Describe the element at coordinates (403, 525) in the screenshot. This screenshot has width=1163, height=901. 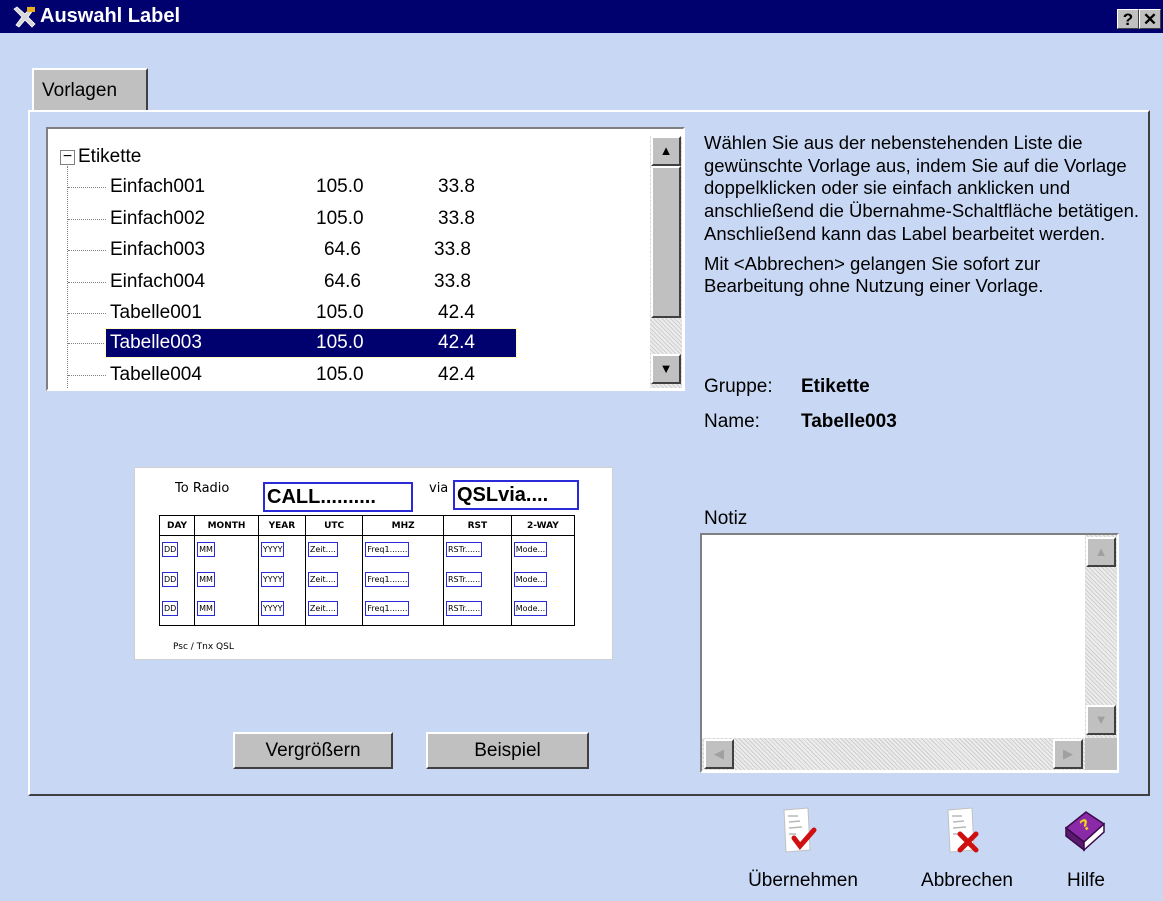
I see `preview-header: MHZ` at that location.